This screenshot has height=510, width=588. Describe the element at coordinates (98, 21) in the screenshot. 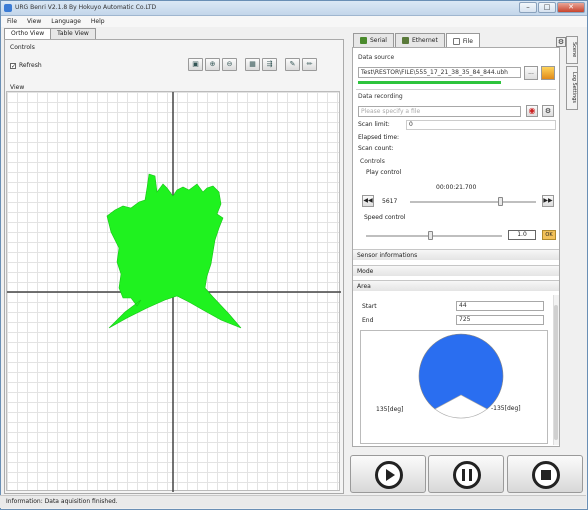

I see `menu-help: Help` at that location.